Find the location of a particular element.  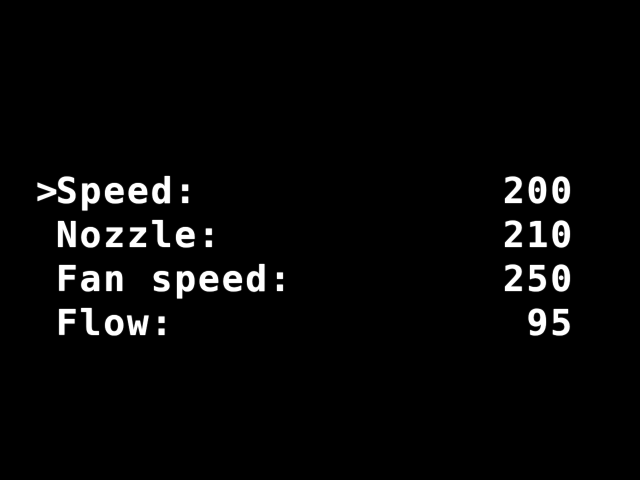

menu-item-value: 95 is located at coordinates (550, 323).